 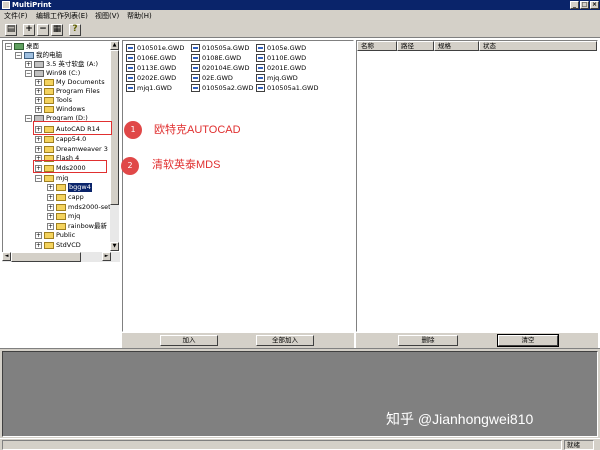 I want to click on tree-node-label: mjq, so click(x=74, y=216).